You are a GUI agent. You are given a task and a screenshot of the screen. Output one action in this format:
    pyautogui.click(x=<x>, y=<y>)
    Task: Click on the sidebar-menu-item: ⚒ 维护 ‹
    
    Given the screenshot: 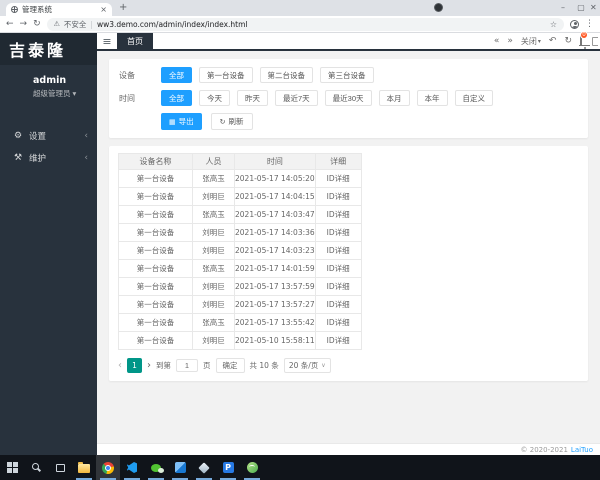 What is the action you would take?
    pyautogui.click(x=48, y=158)
    